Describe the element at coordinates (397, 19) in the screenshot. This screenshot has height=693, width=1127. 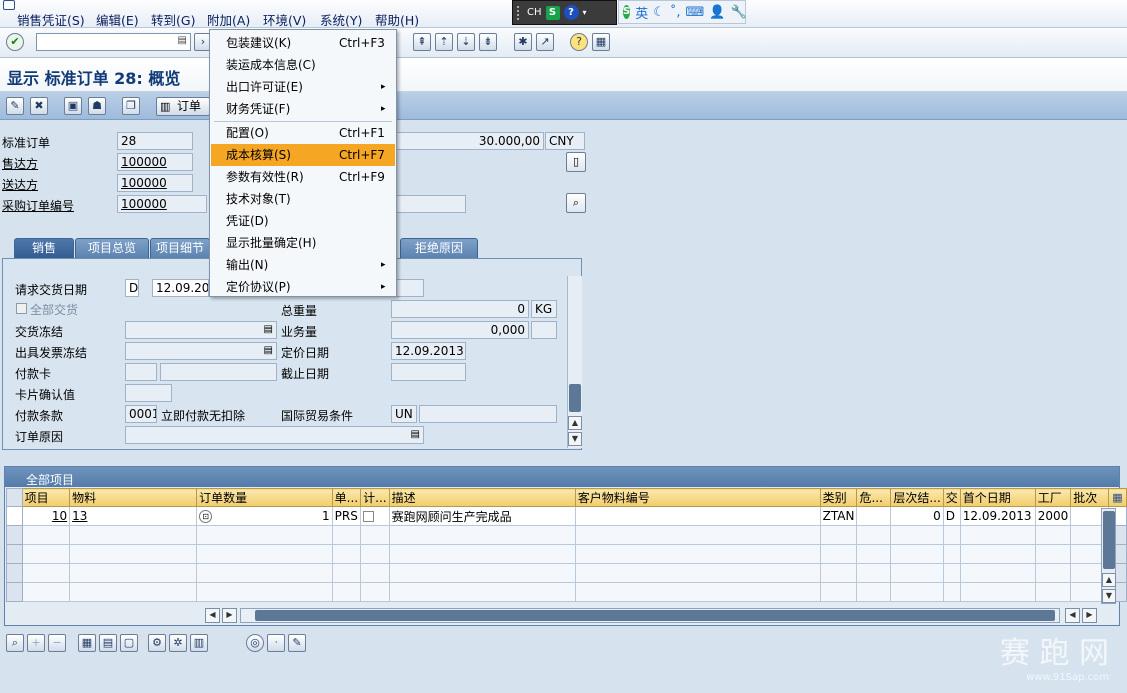
I see `menu-help: 帮助(H)` at that location.